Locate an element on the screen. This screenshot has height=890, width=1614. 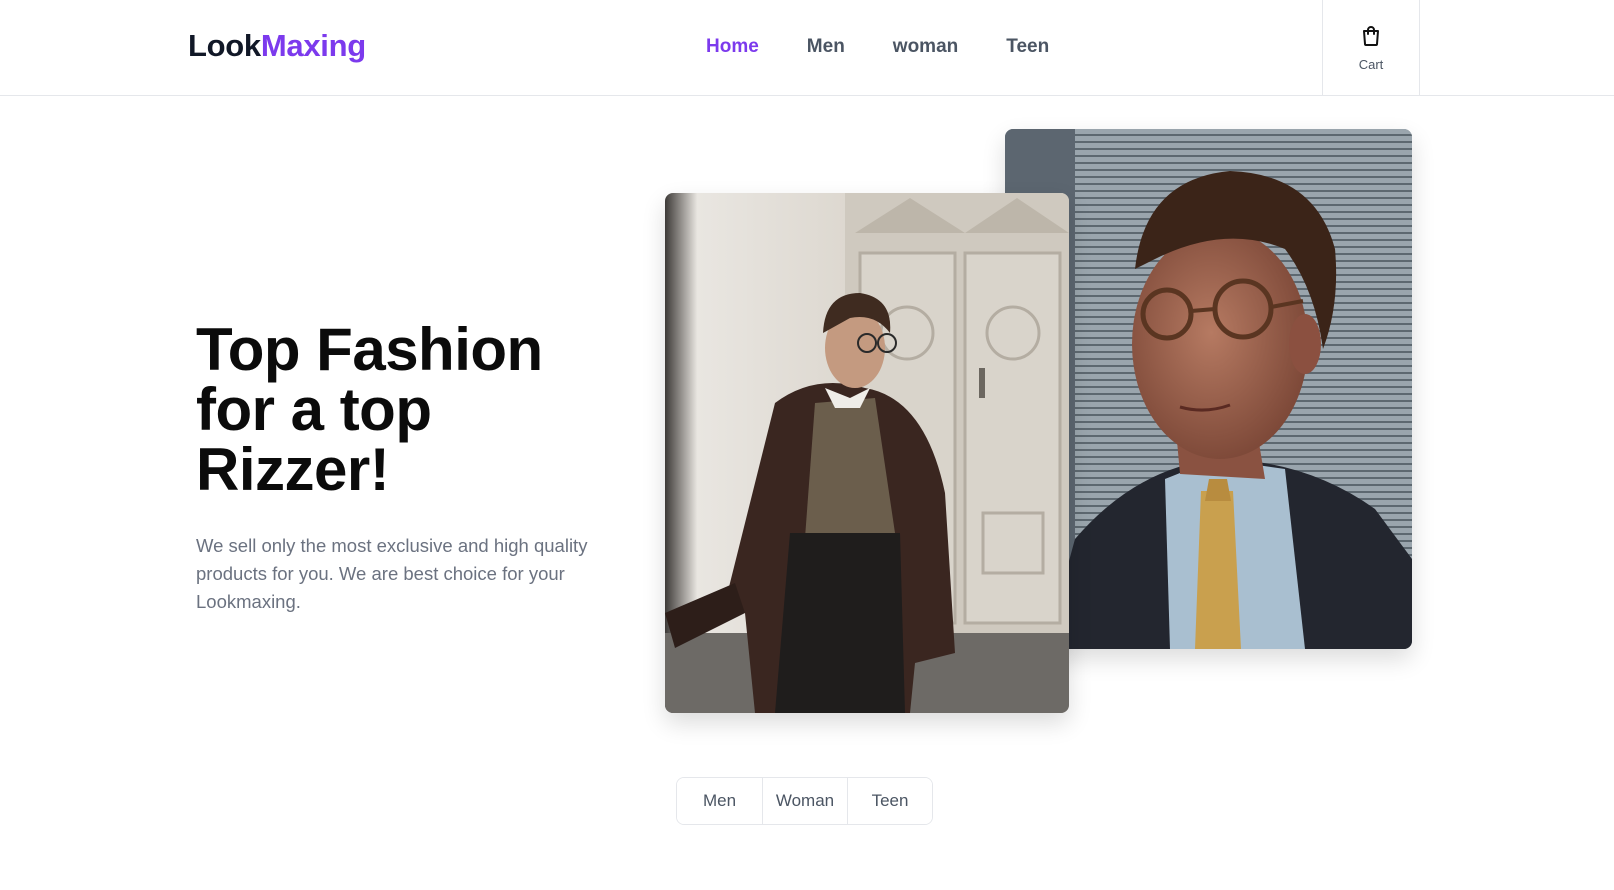
cart-label: Cart is located at coordinates (1371, 64).